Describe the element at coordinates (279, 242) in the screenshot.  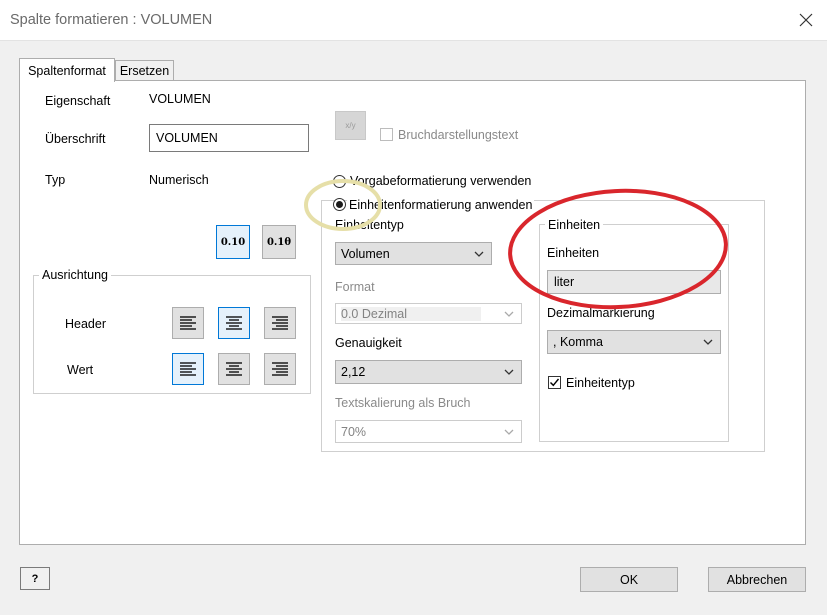
I see `fraction-format-button: 0.1θ` at that location.